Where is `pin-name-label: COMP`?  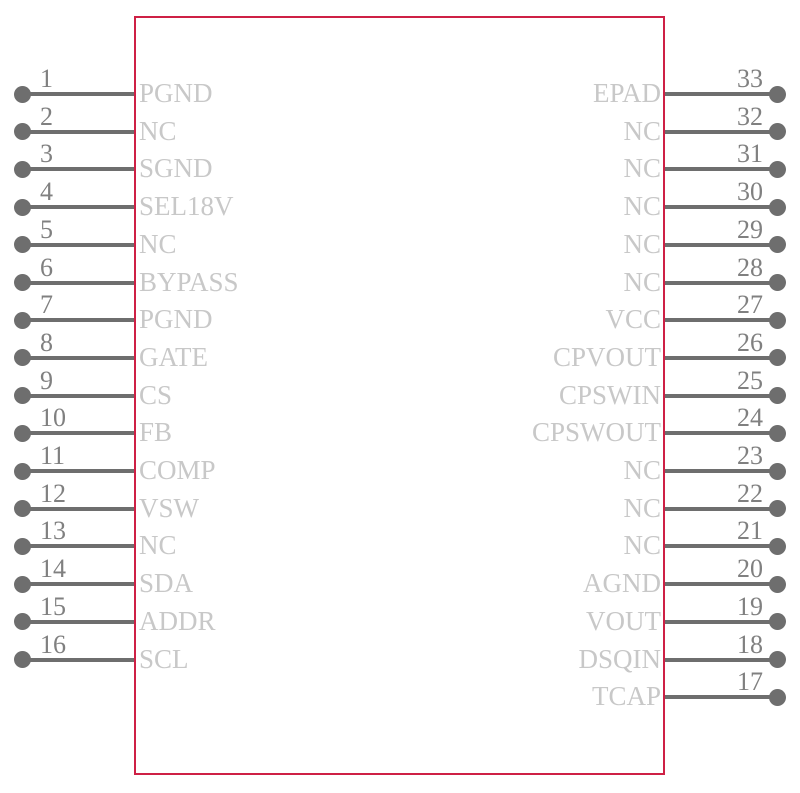 pin-name-label: COMP is located at coordinates (177, 470).